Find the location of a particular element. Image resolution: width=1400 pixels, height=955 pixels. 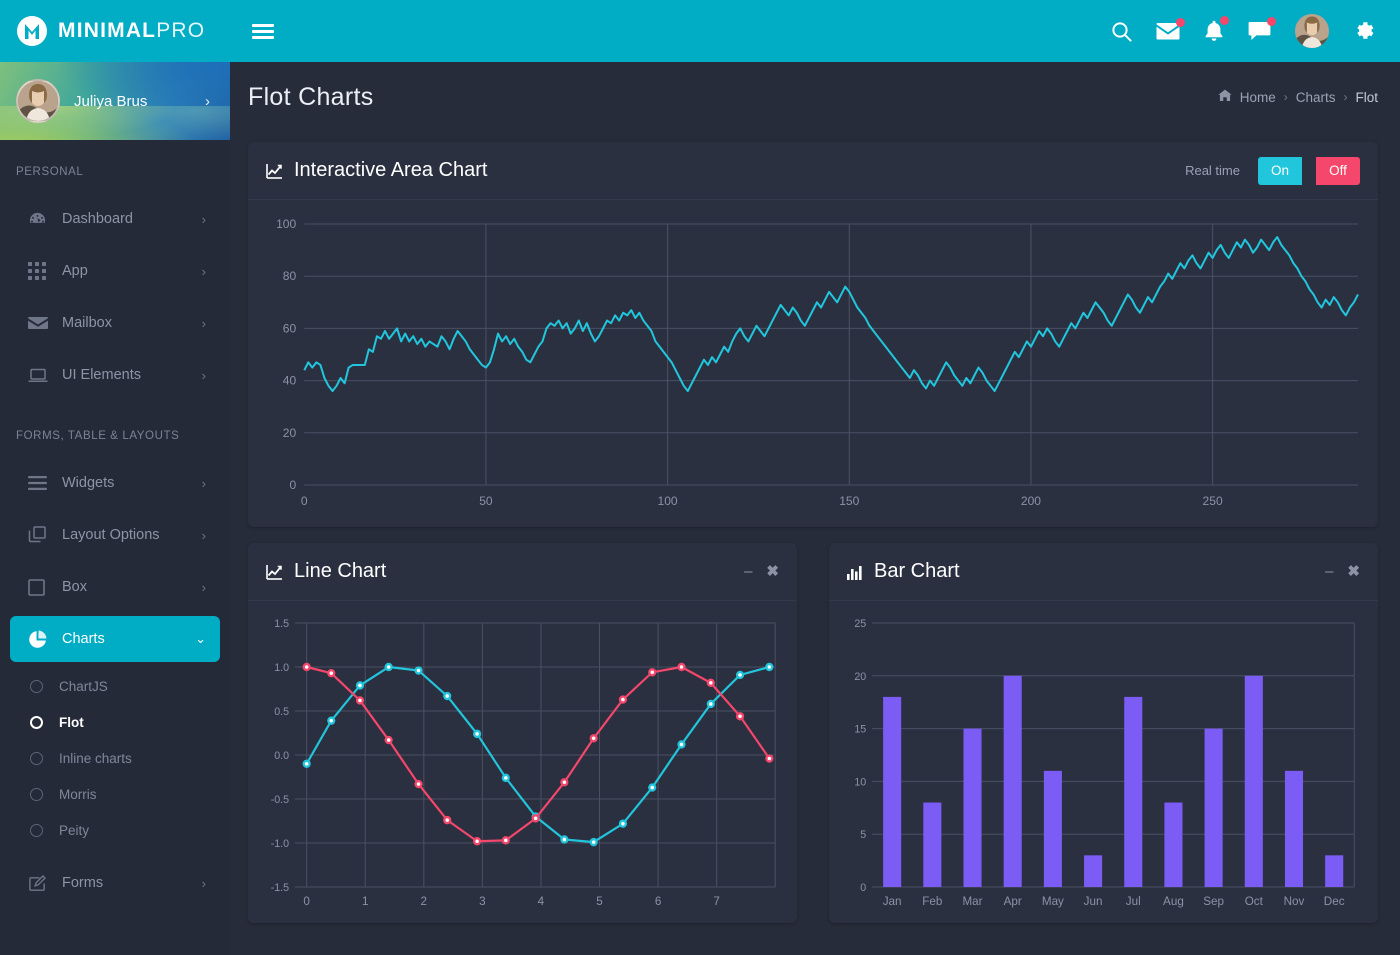

sidebar-item-forms: Forms › is located at coordinates (115, 883).